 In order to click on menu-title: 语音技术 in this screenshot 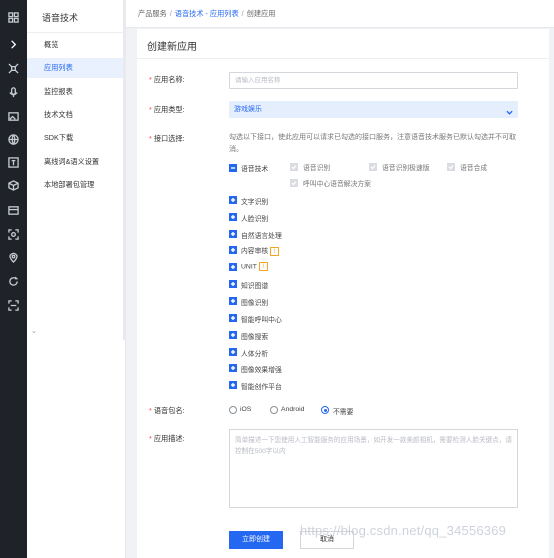, I will do `click(60, 18)`.